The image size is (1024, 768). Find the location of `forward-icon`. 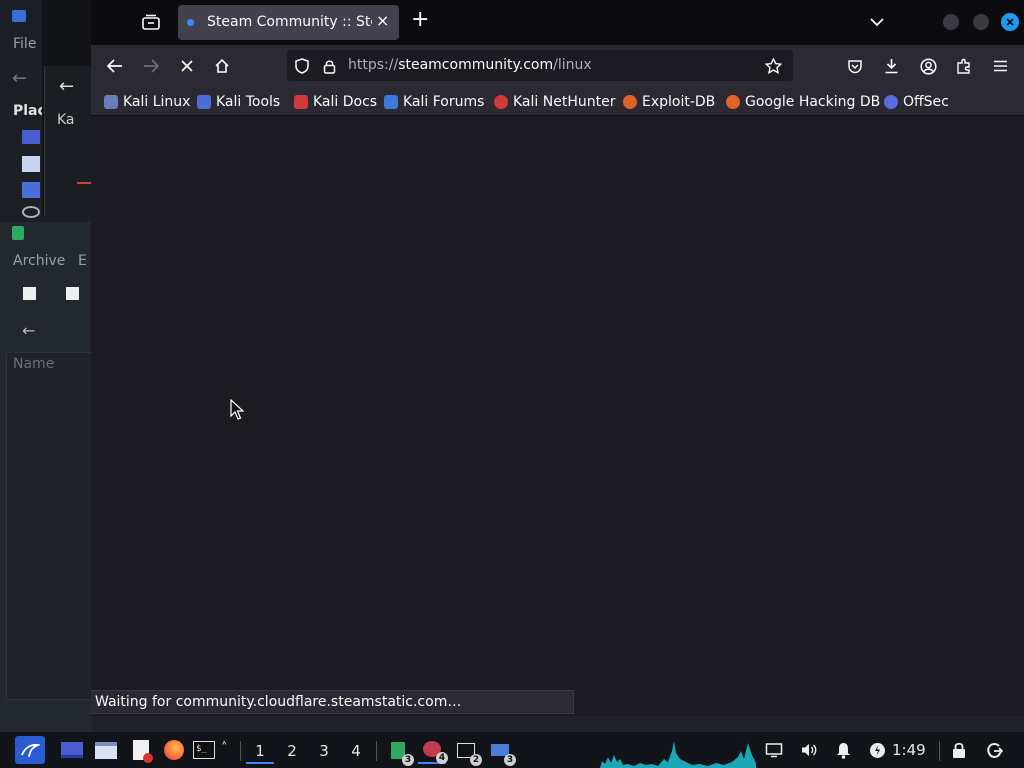

forward-icon is located at coordinates (151, 66).